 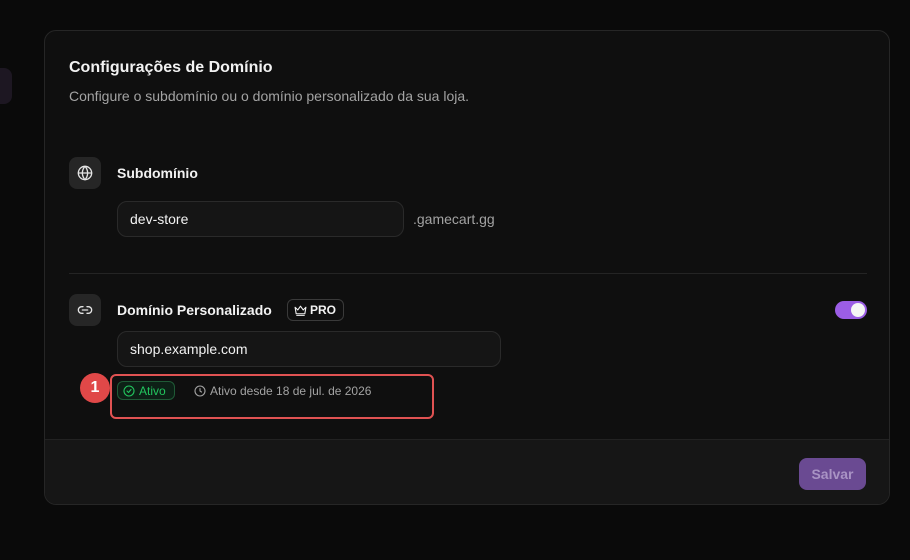 I want to click on save-button: Salvar, so click(x=832, y=474).